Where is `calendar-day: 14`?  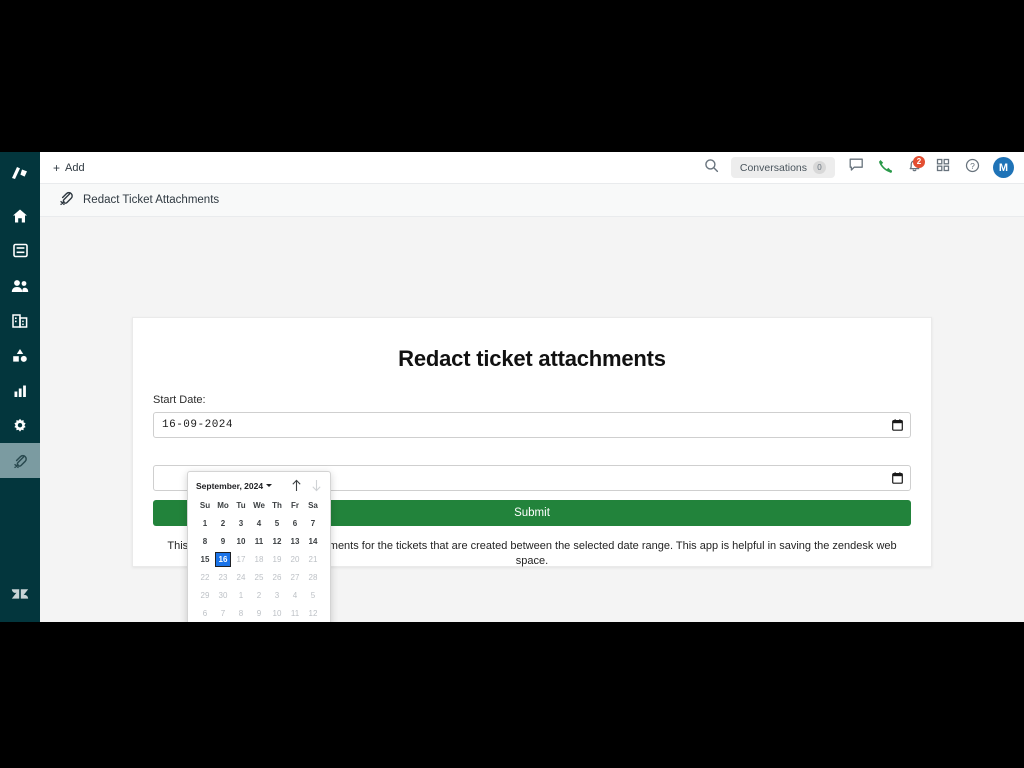 calendar-day: 14 is located at coordinates (313, 541).